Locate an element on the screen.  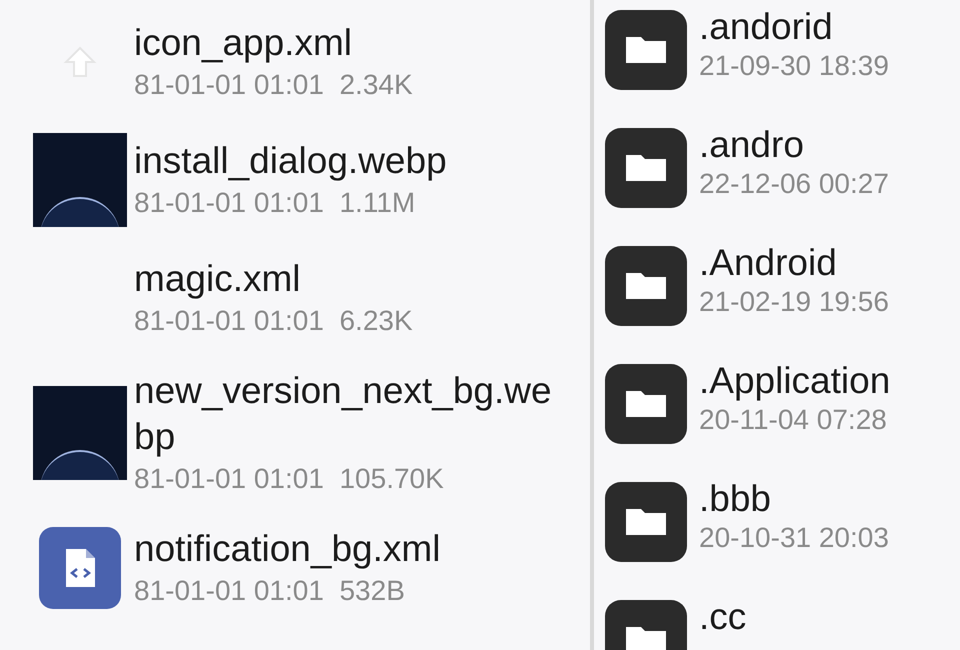
file-row: notification_bg.xml 81-01-01 01:01 532B is located at coordinates (311, 568).